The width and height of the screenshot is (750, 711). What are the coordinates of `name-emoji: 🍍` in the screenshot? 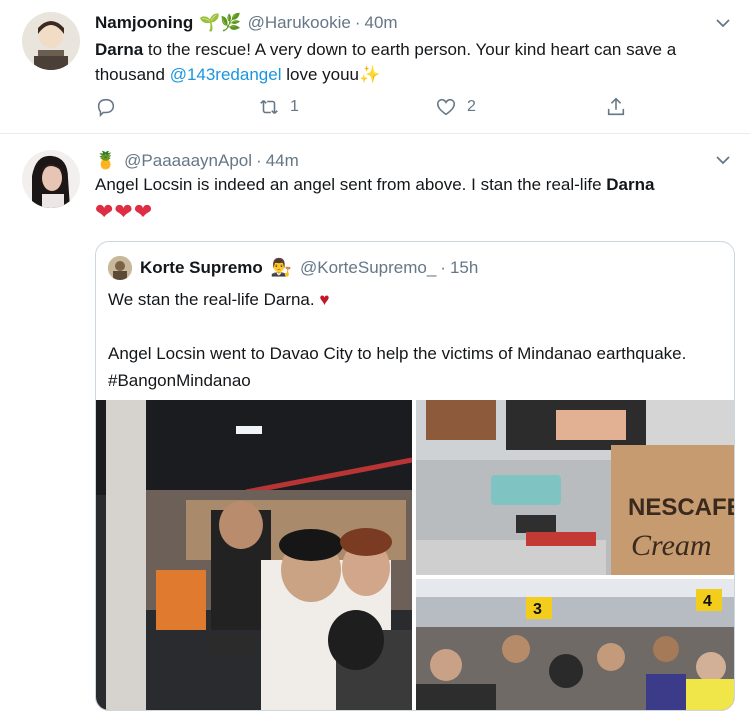 It's located at (106, 160).